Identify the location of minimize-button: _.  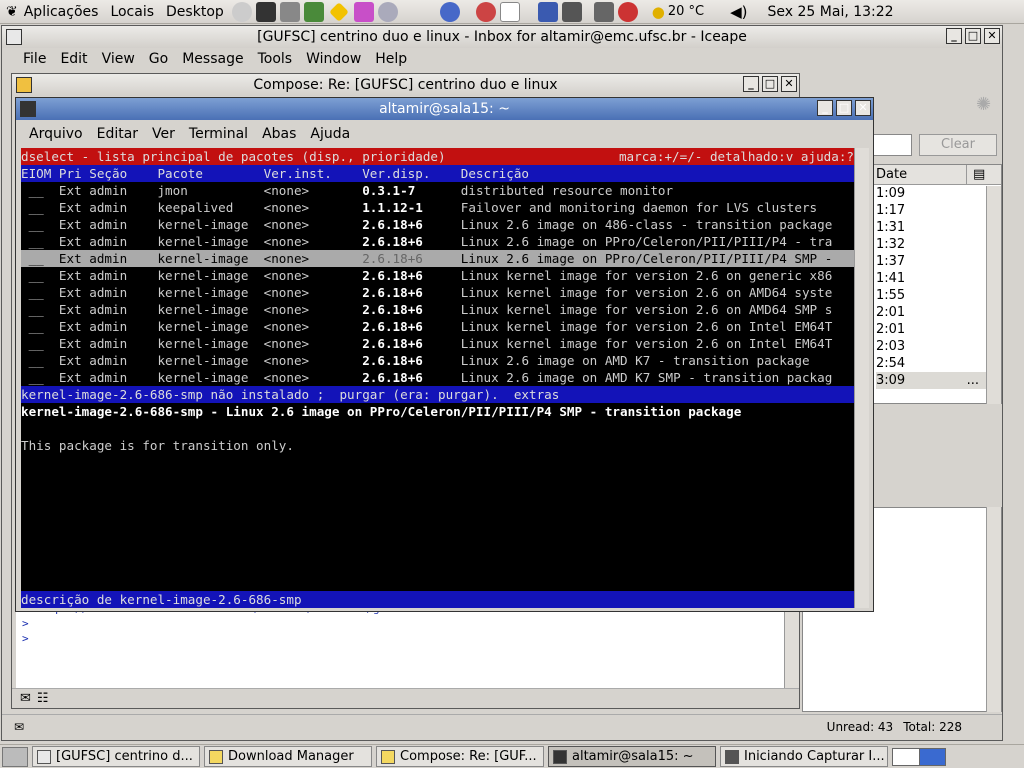
(954, 36).